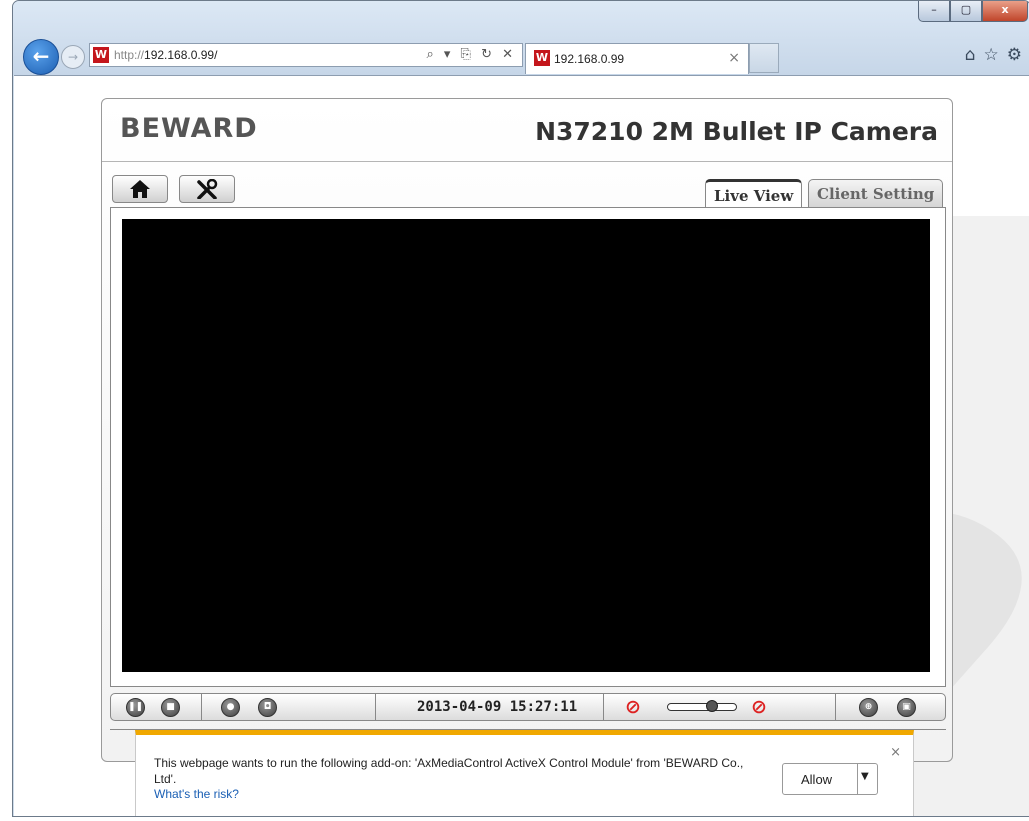 The height and width of the screenshot is (821, 1029). I want to click on pause-icon: ❚❚, so click(135, 707).